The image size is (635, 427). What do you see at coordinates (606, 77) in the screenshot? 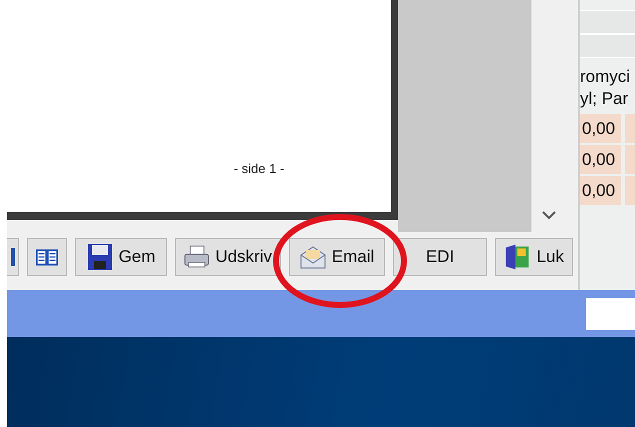
I see `column-header: romyci` at bounding box center [606, 77].